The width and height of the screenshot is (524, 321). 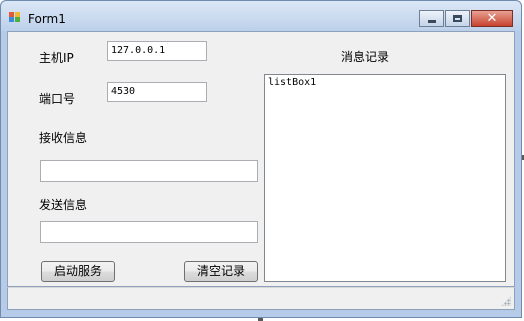 I want to click on send-input, so click(x=149, y=232).